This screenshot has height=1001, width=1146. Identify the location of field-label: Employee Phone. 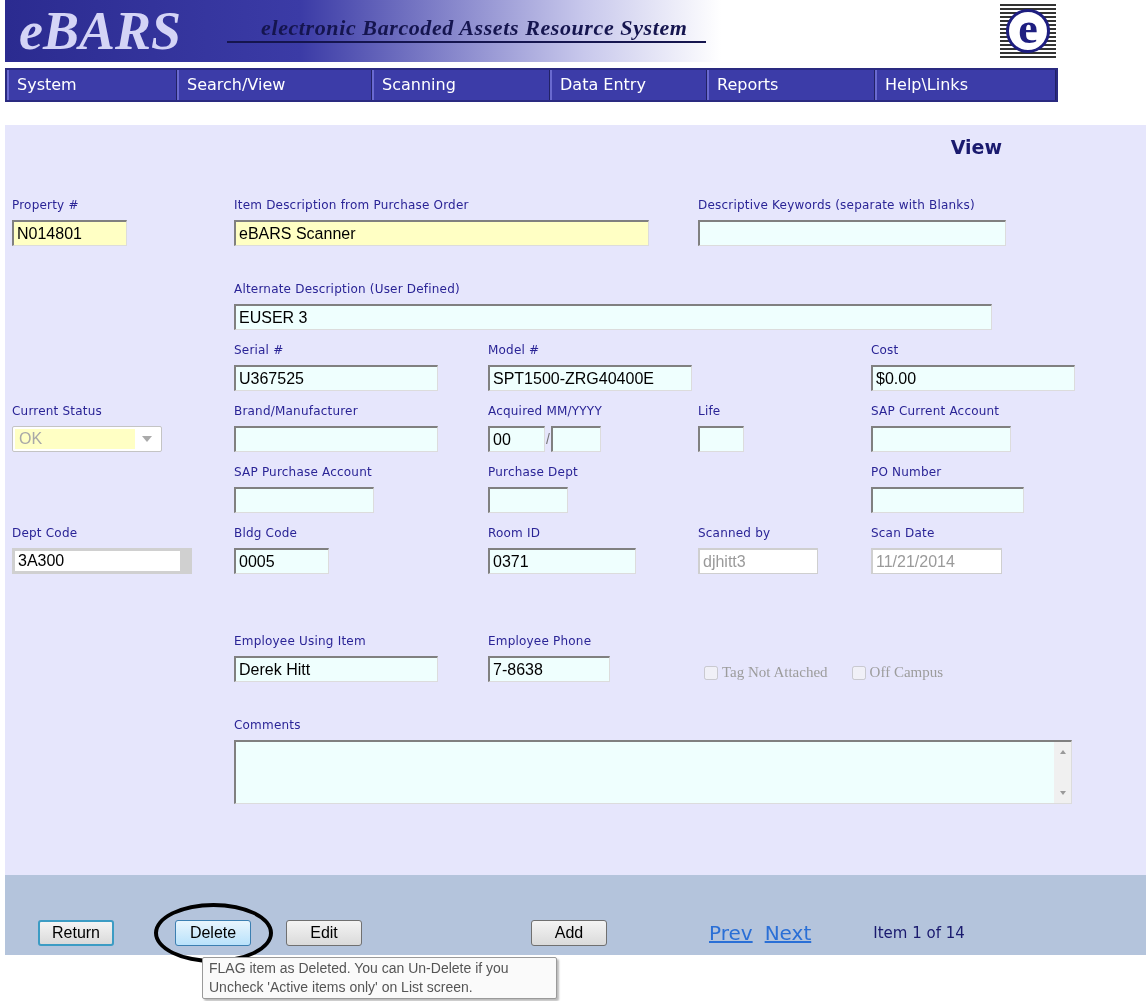
(540, 641).